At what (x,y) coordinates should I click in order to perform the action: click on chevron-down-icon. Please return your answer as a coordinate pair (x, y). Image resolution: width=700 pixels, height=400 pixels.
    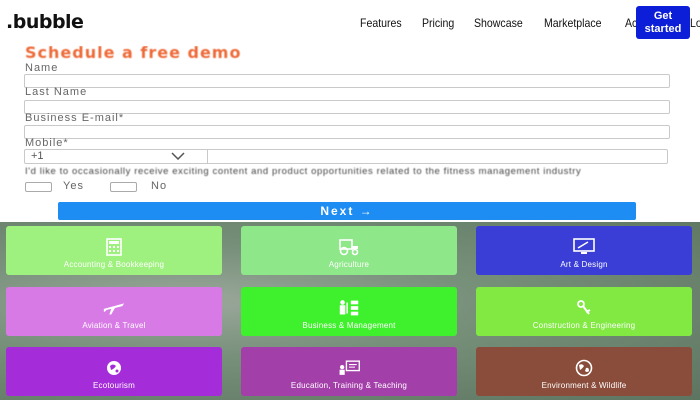
    Looking at the image, I should click on (178, 156).